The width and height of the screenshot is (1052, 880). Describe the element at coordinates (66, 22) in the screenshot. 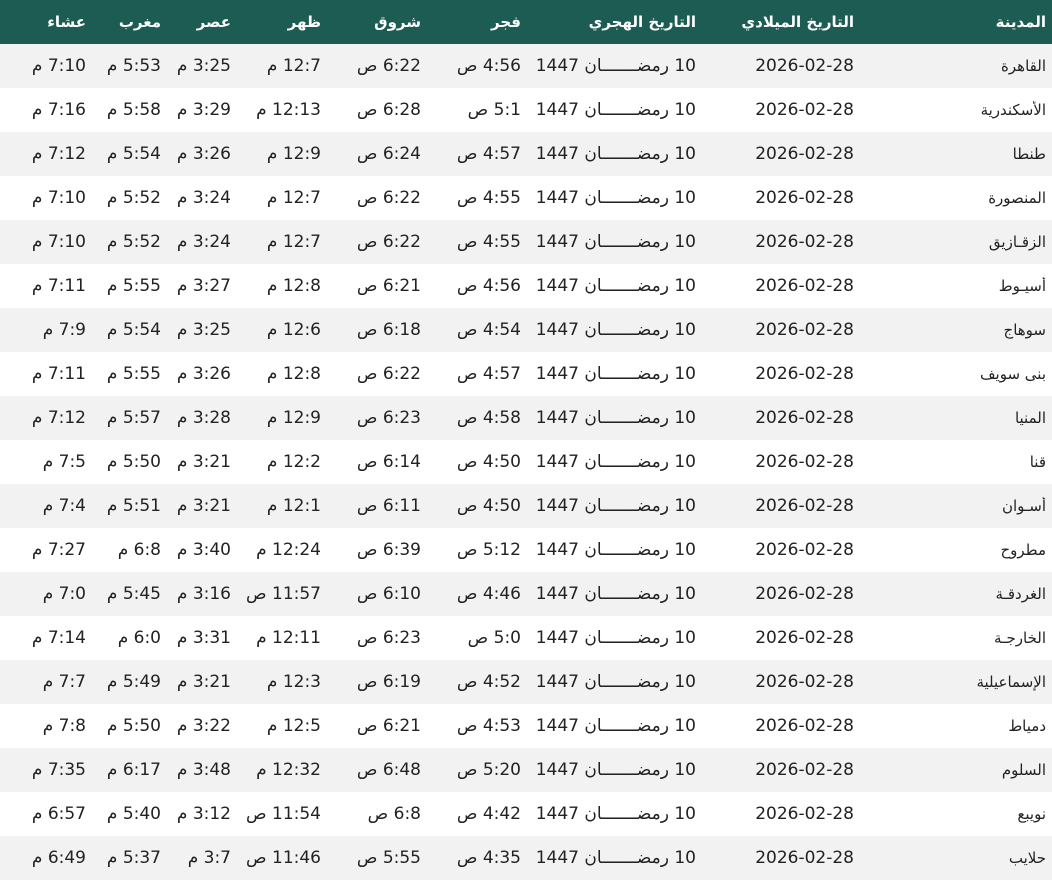

I see `header-isha: عشاء` at that location.